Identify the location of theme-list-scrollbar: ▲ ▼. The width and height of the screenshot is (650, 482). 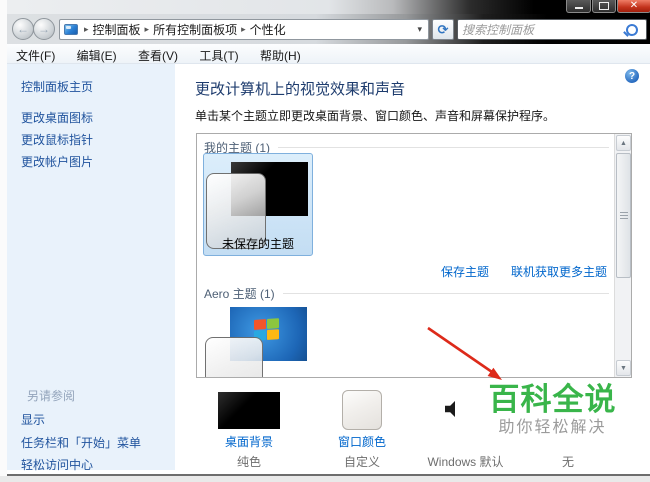
(622, 255).